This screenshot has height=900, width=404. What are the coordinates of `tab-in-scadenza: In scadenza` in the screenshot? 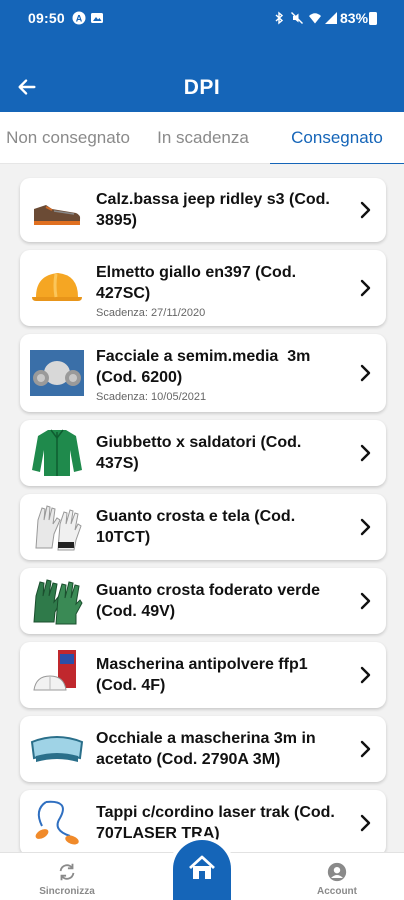 It's located at (203, 138).